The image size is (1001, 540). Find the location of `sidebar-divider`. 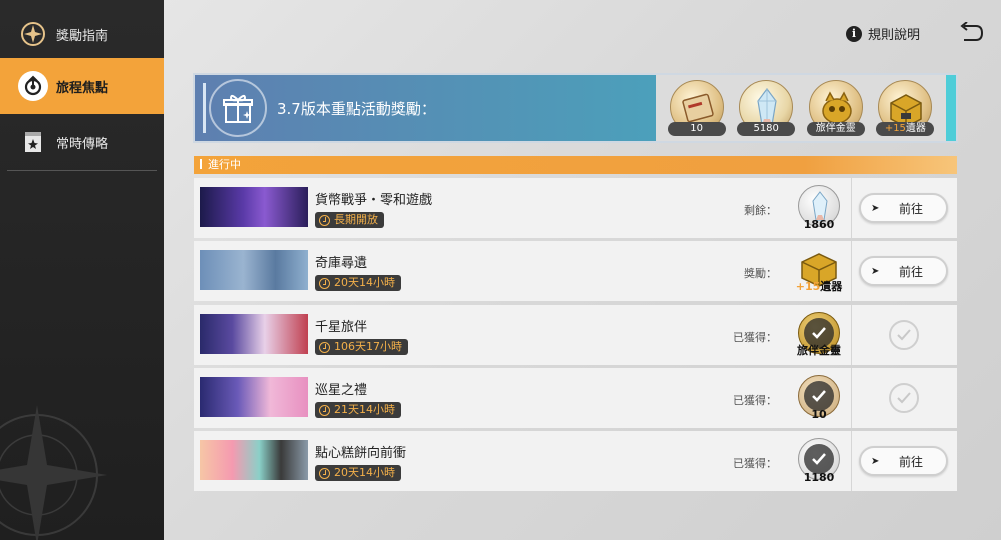

sidebar-divider is located at coordinates (82, 170).